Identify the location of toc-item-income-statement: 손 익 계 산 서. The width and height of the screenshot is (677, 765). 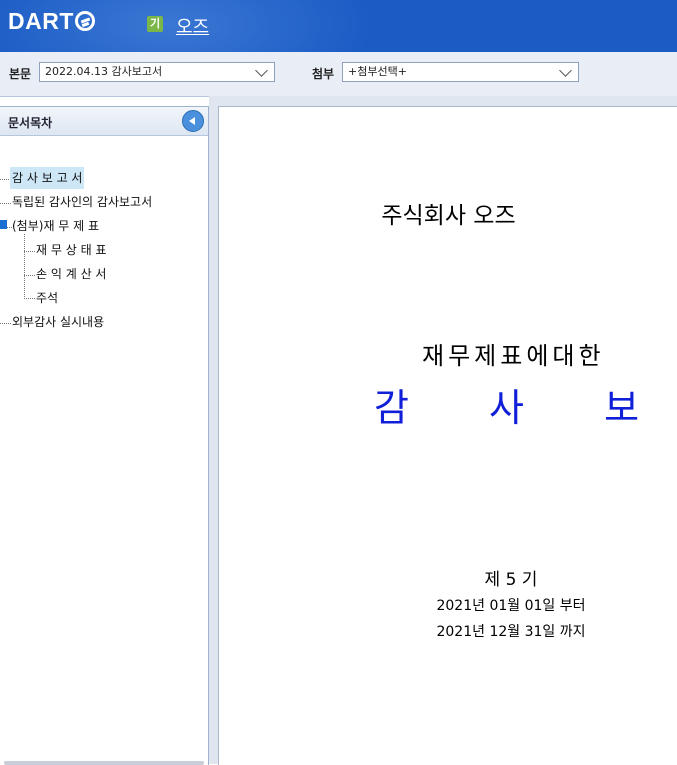
(71, 274).